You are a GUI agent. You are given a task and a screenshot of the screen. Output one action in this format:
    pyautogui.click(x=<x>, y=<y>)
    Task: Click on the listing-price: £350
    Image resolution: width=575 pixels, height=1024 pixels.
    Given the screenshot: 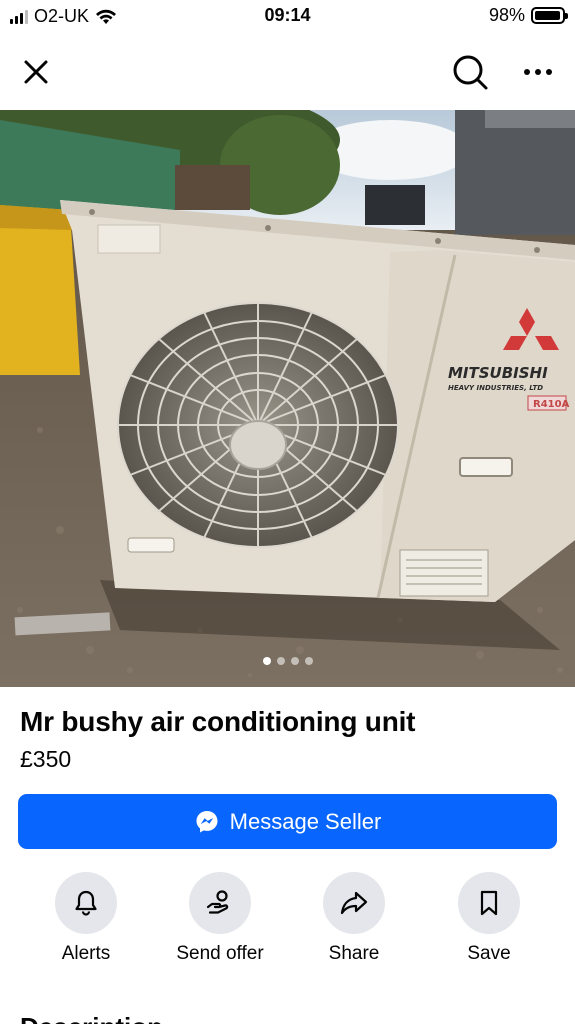 What is the action you would take?
    pyautogui.click(x=46, y=759)
    